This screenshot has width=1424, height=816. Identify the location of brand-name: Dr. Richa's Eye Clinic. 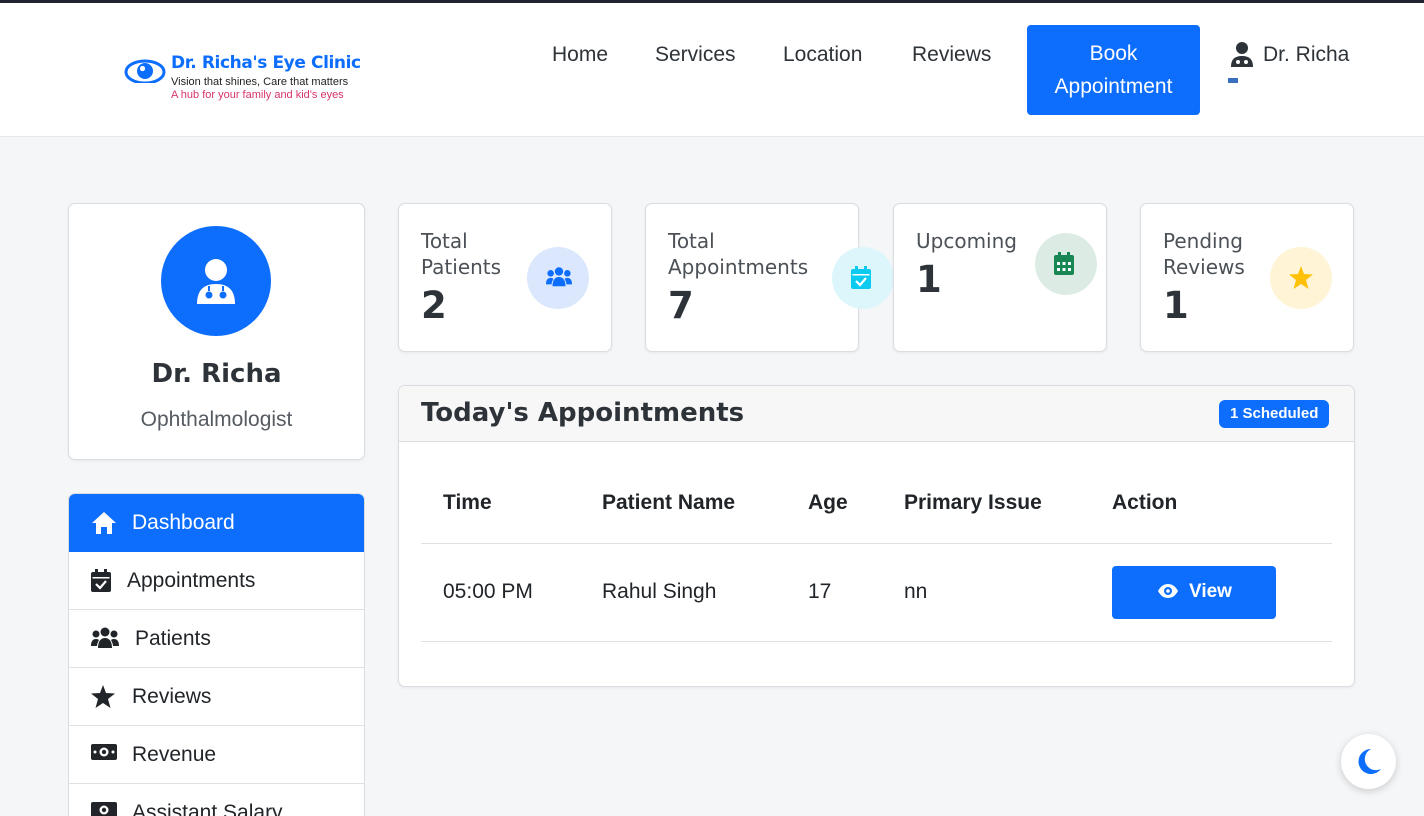
(266, 63).